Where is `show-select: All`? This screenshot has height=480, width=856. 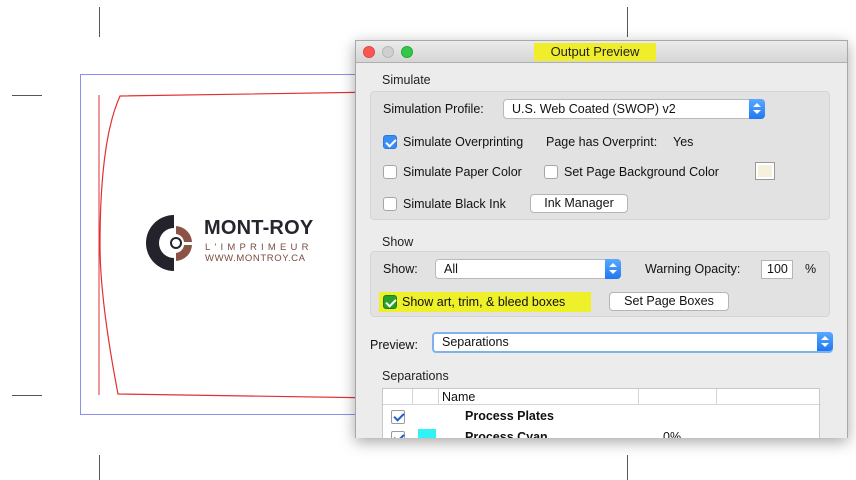
show-select: All is located at coordinates (528, 269).